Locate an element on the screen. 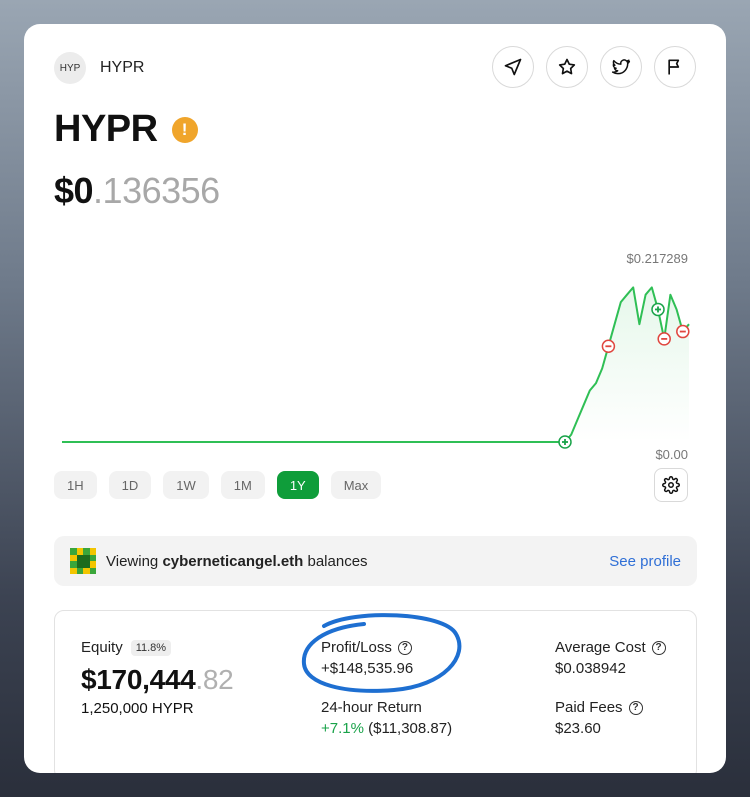  share-button is located at coordinates (513, 67).